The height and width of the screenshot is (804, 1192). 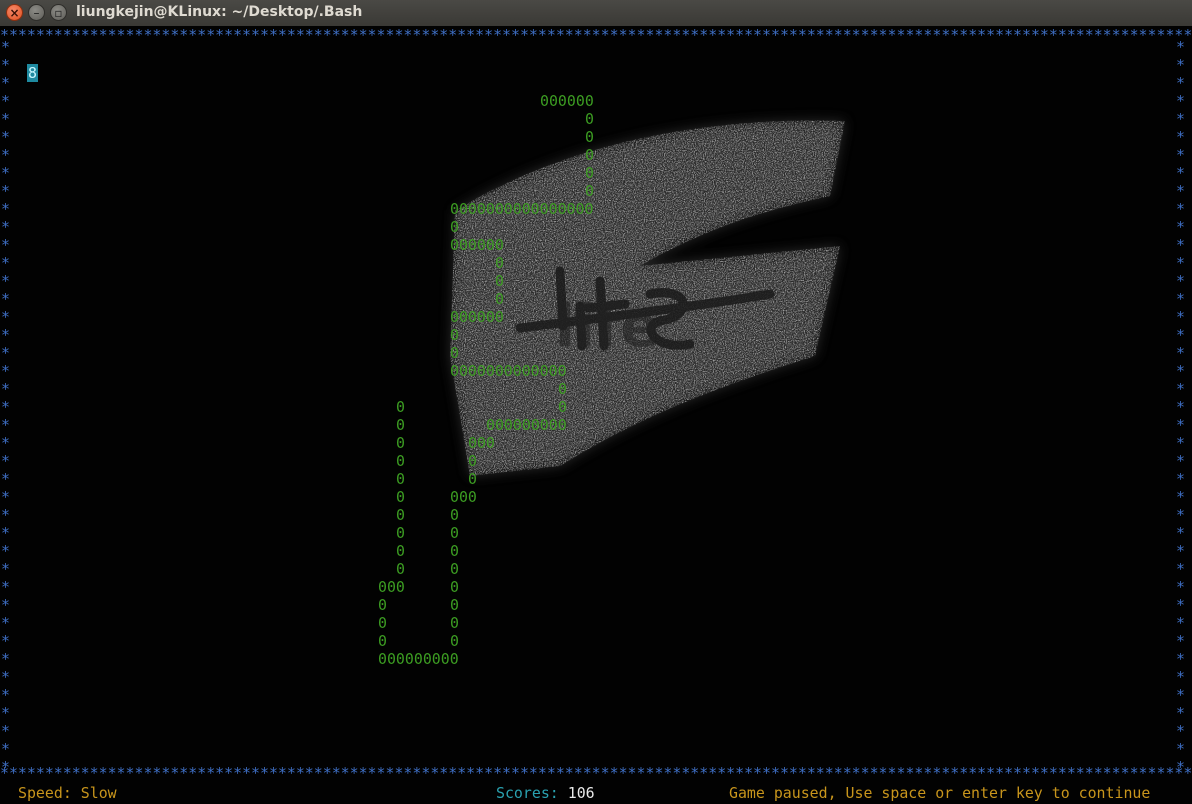 What do you see at coordinates (219, 12) in the screenshot?
I see `window-title: liungkejin@KLinux: ~/Desktop/.Bash` at bounding box center [219, 12].